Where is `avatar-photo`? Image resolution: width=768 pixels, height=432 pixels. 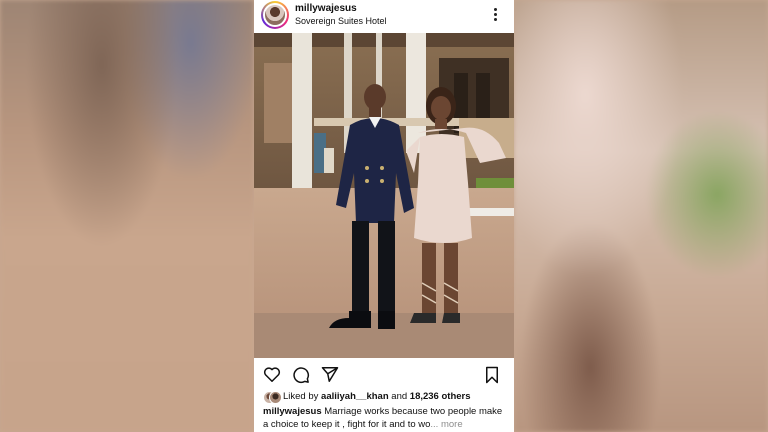 avatar-photo is located at coordinates (275, 15).